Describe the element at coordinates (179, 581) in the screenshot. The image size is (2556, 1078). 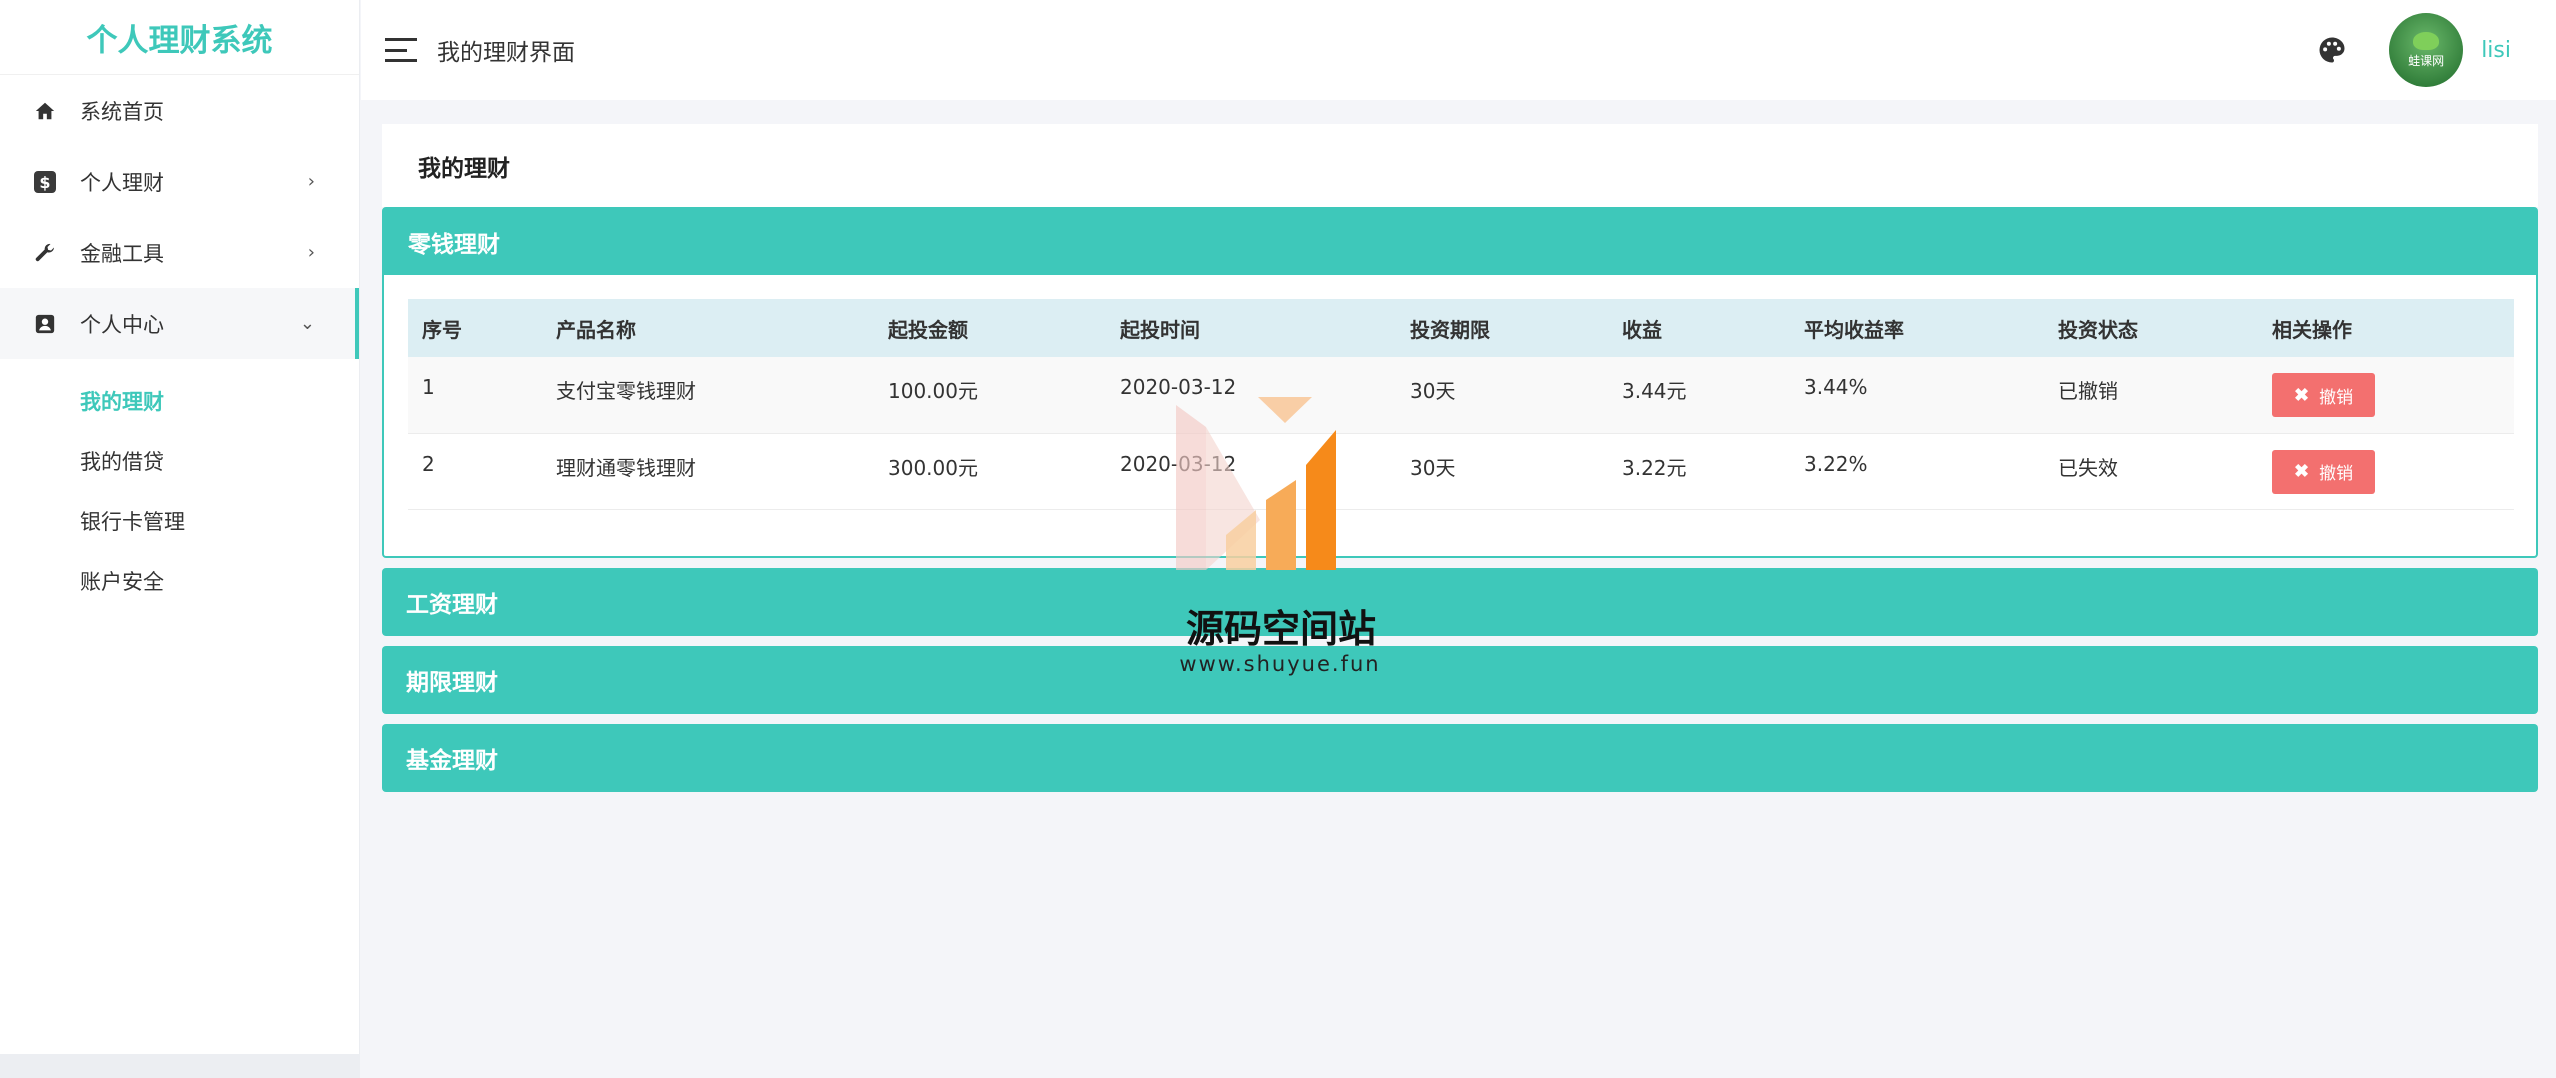
I see `sidebar-subitem-account-security: 账户安全` at that location.